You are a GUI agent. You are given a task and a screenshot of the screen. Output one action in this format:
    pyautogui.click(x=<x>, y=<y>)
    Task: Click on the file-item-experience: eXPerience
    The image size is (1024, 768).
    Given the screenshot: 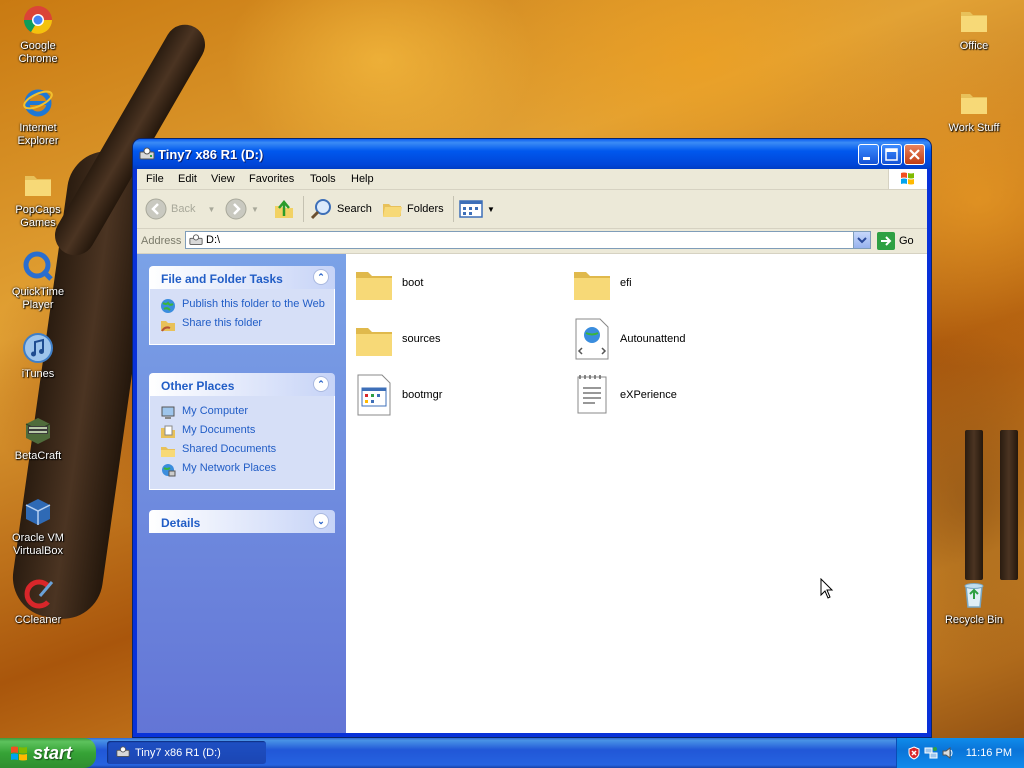 What is the action you would take?
    pyautogui.click(x=624, y=395)
    